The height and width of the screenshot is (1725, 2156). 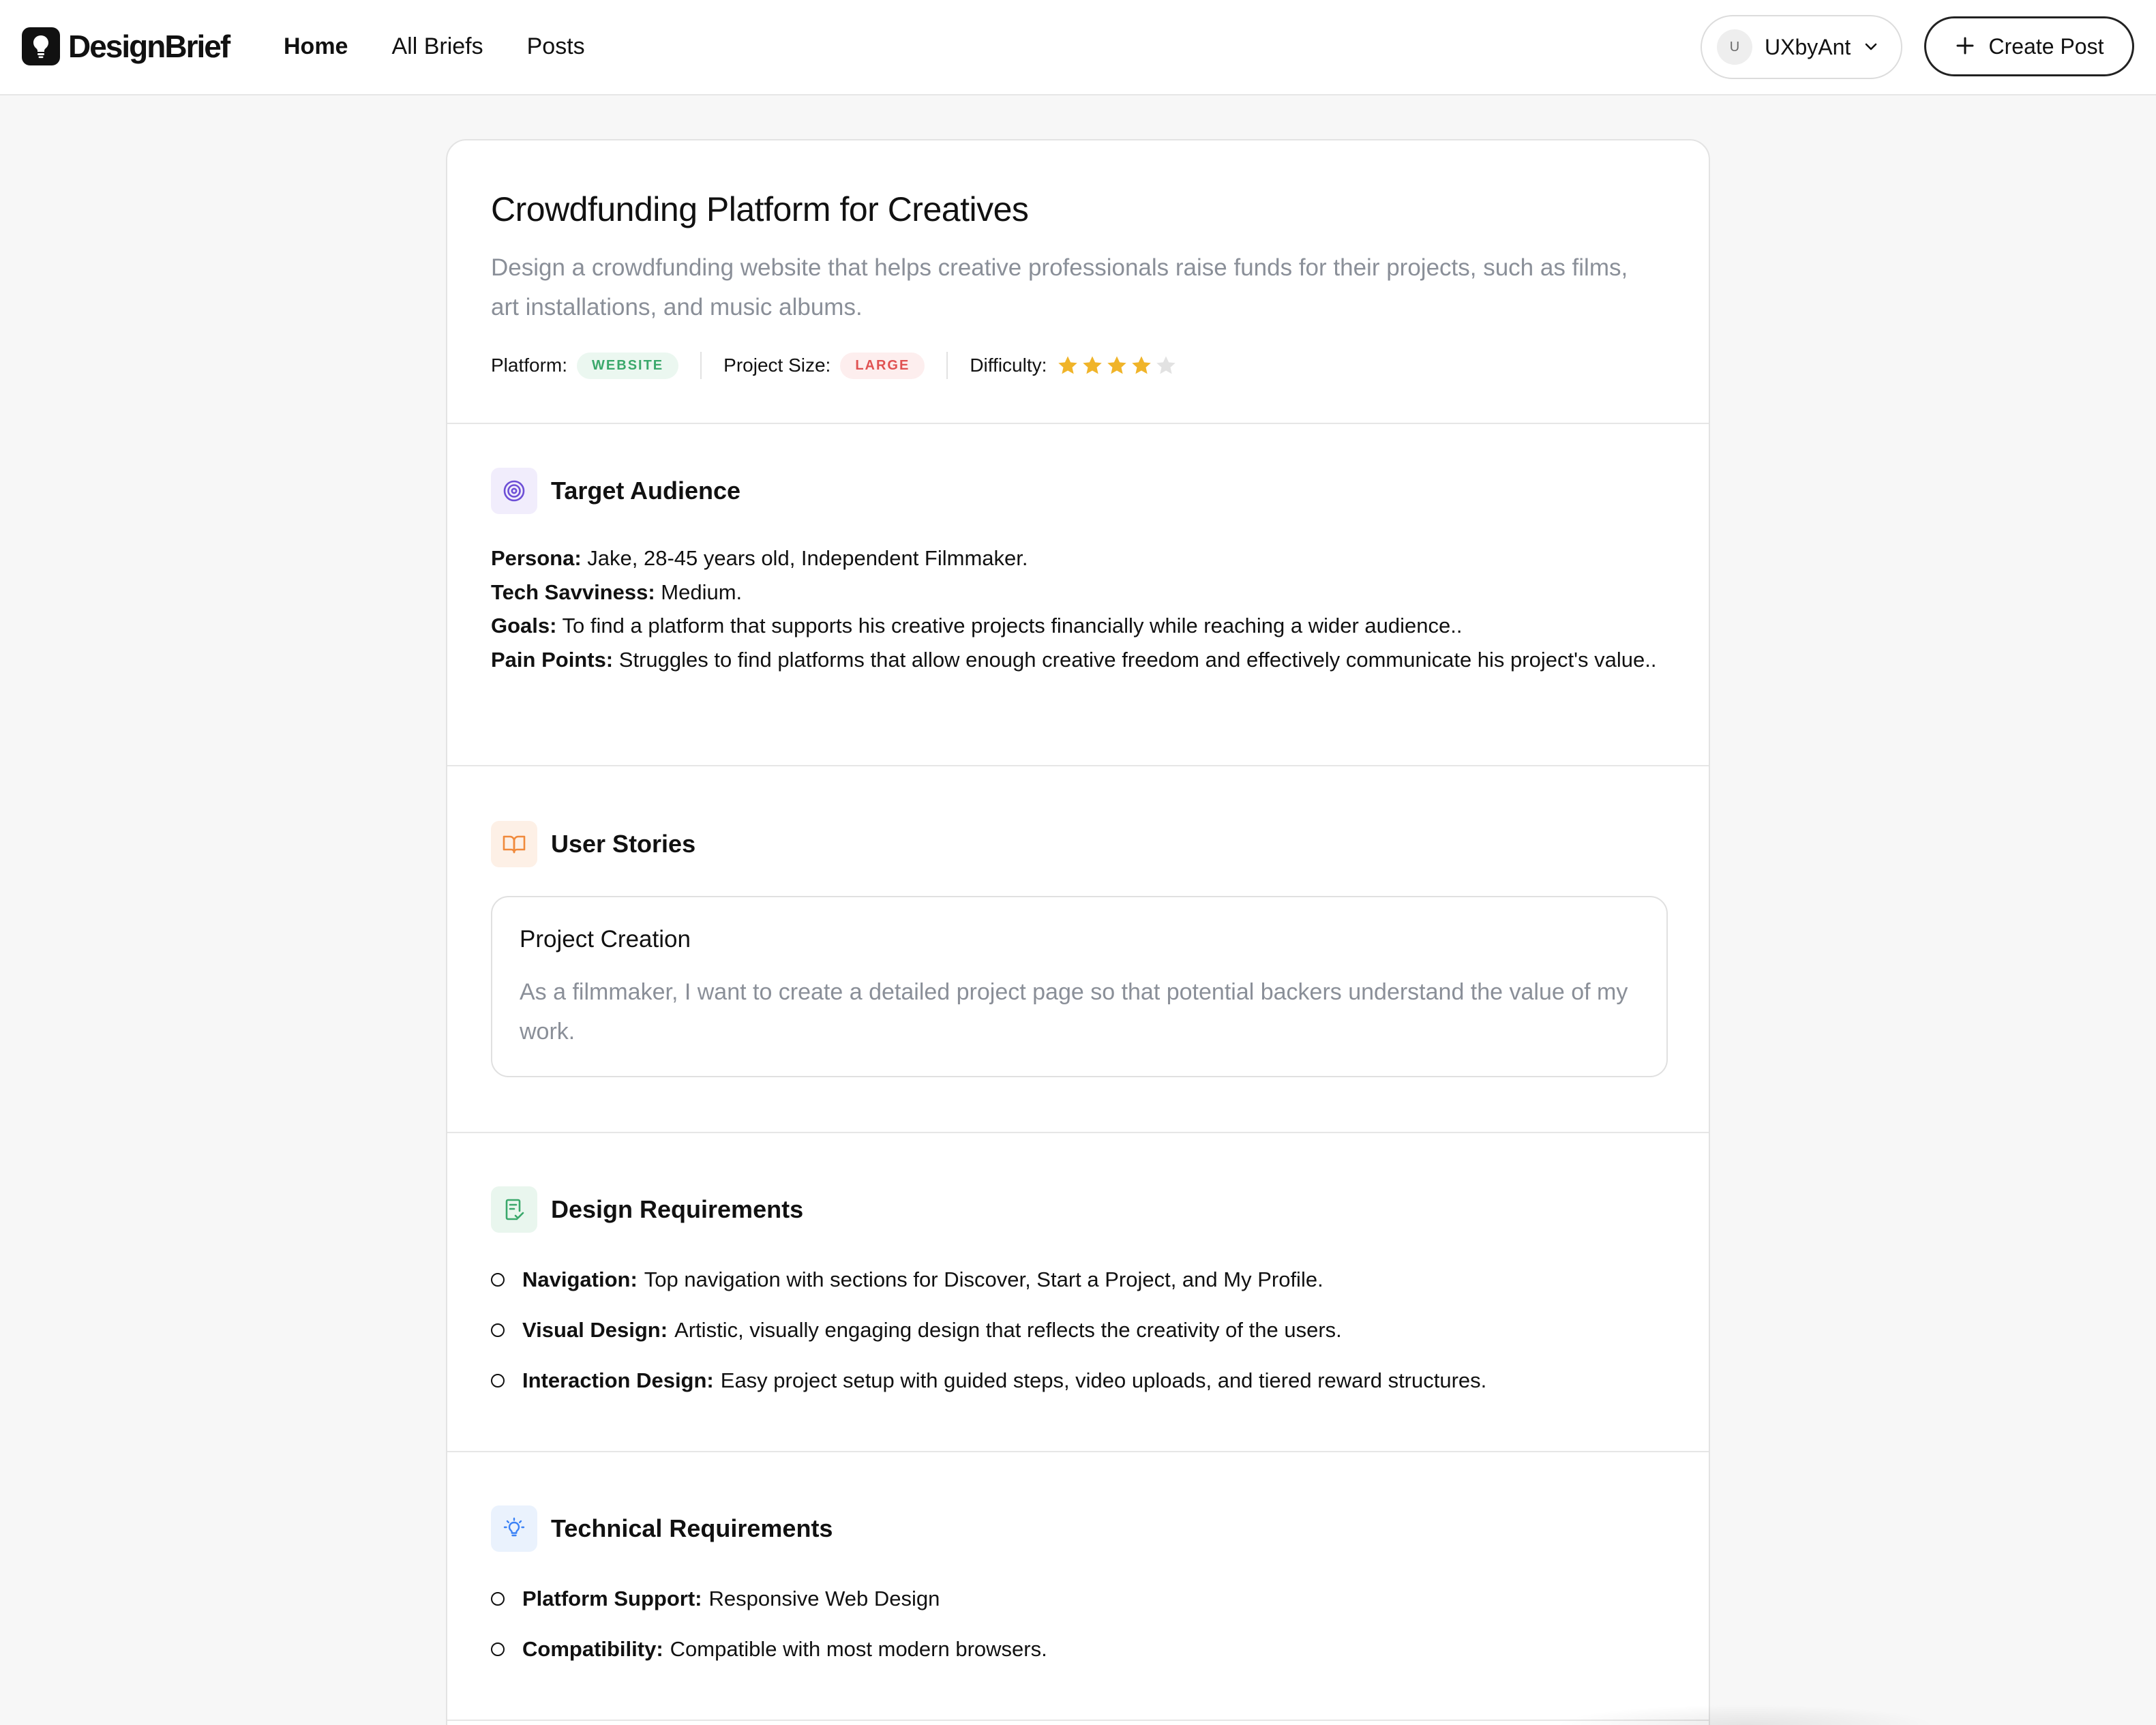 What do you see at coordinates (514, 844) in the screenshot?
I see `book-open-icon` at bounding box center [514, 844].